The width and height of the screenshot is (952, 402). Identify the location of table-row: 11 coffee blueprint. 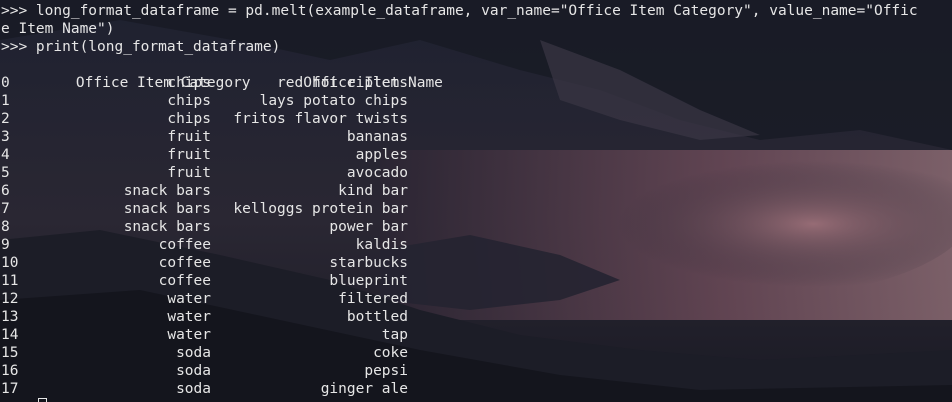
(204, 281).